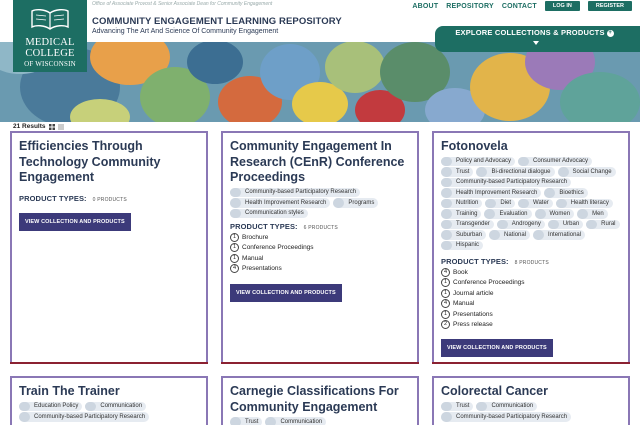  Describe the element at coordinates (610, 33) in the screenshot. I see `plus-circle-icon: +` at that location.